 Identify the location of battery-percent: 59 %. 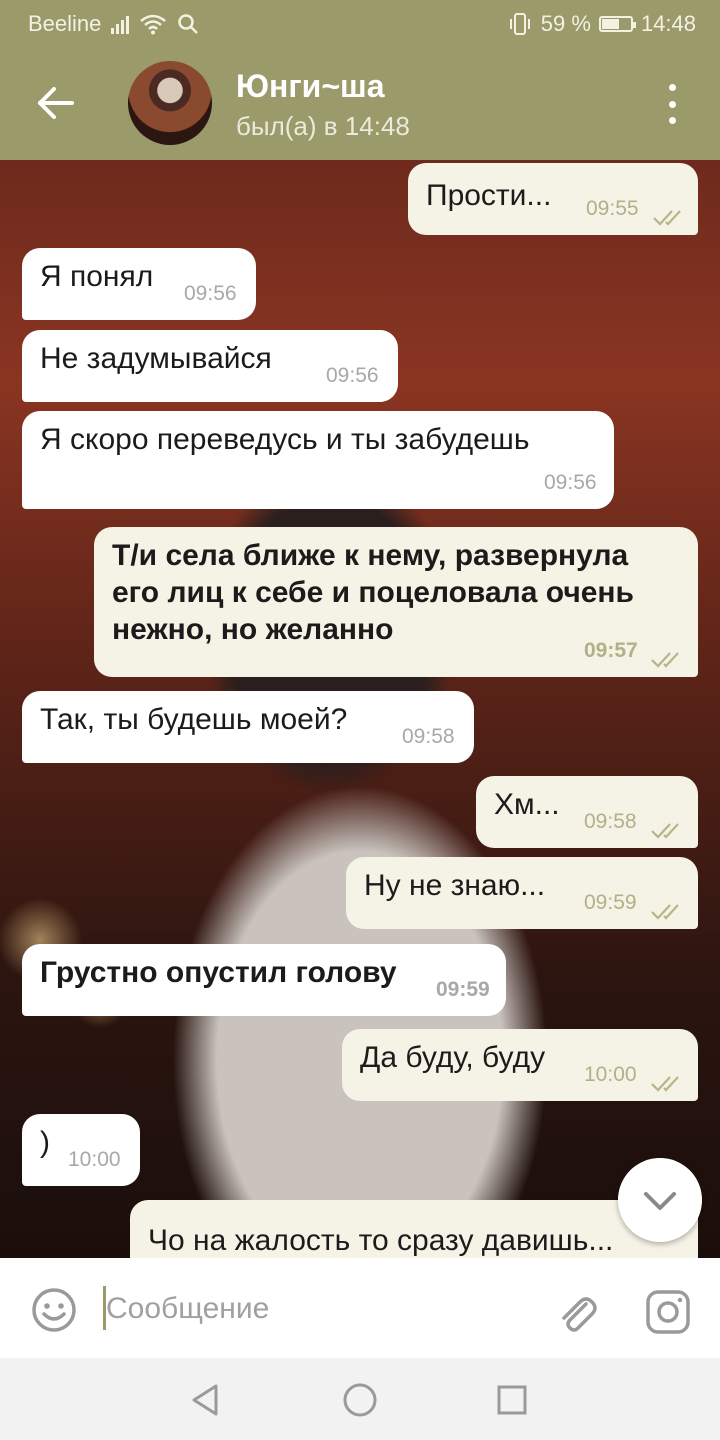
(565, 23).